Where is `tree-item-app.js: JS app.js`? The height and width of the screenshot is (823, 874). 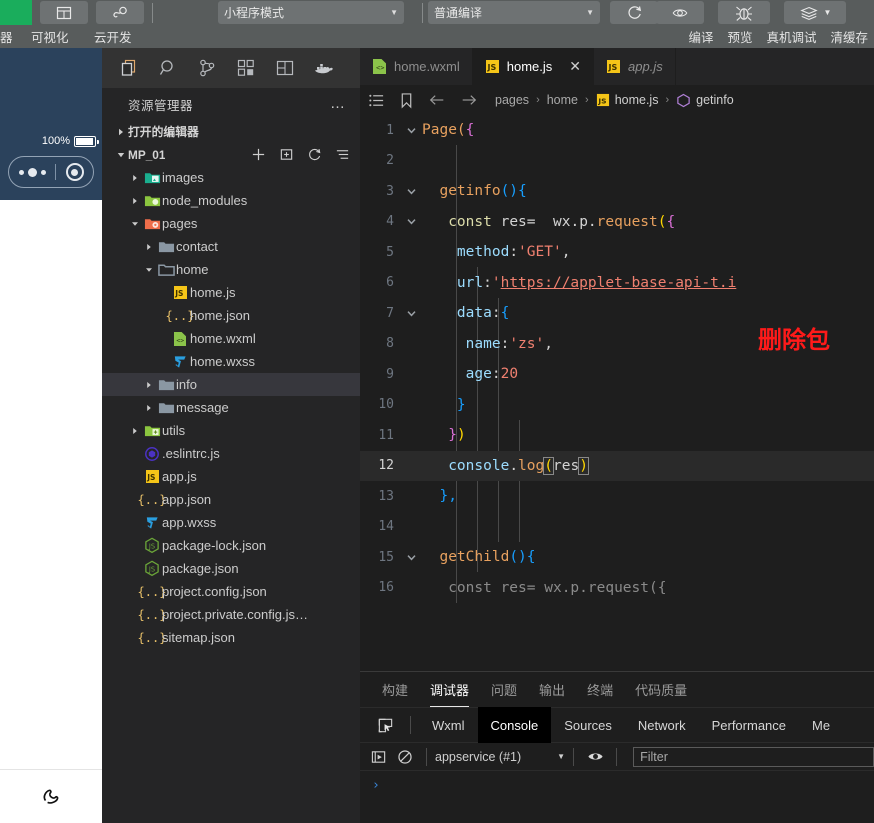
tree-item-app.js: JS app.js is located at coordinates (231, 476).